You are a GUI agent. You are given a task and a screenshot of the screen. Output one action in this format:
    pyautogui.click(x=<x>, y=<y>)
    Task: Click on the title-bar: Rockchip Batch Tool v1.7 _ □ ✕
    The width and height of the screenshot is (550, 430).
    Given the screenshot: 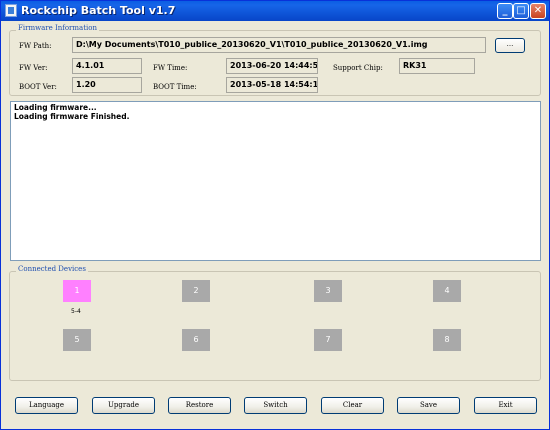 What is the action you would take?
    pyautogui.click(x=275, y=11)
    